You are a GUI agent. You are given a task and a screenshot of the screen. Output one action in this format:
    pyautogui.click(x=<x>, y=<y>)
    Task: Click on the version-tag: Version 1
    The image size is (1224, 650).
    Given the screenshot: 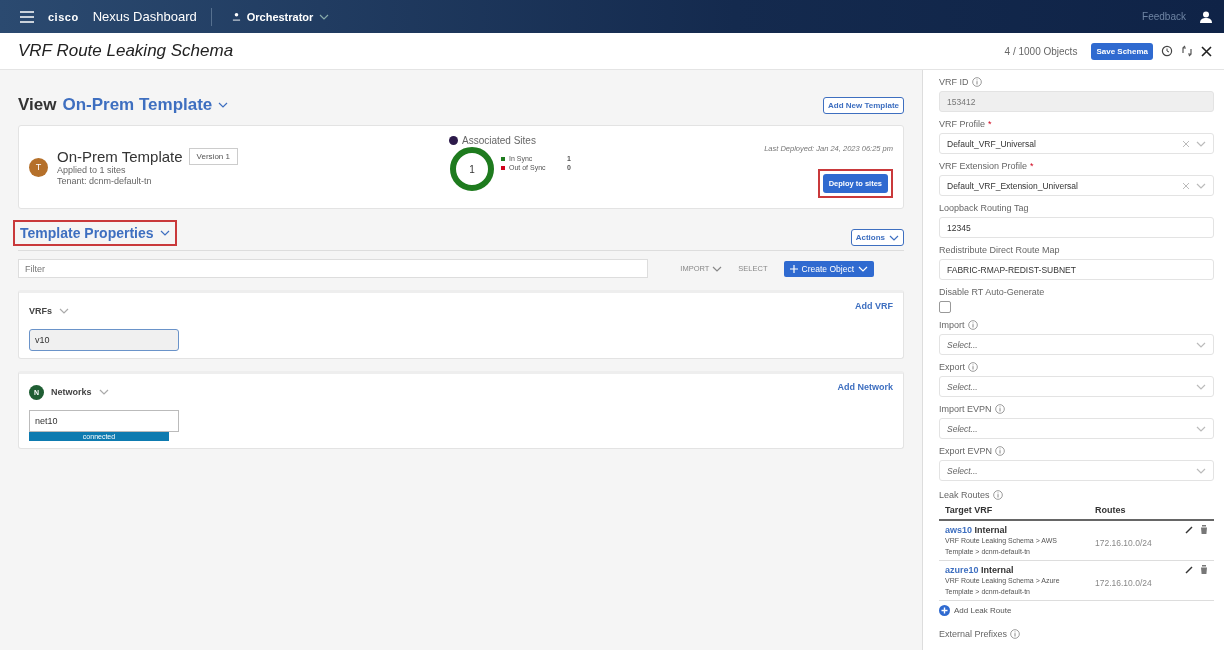 What is the action you would take?
    pyautogui.click(x=213, y=156)
    